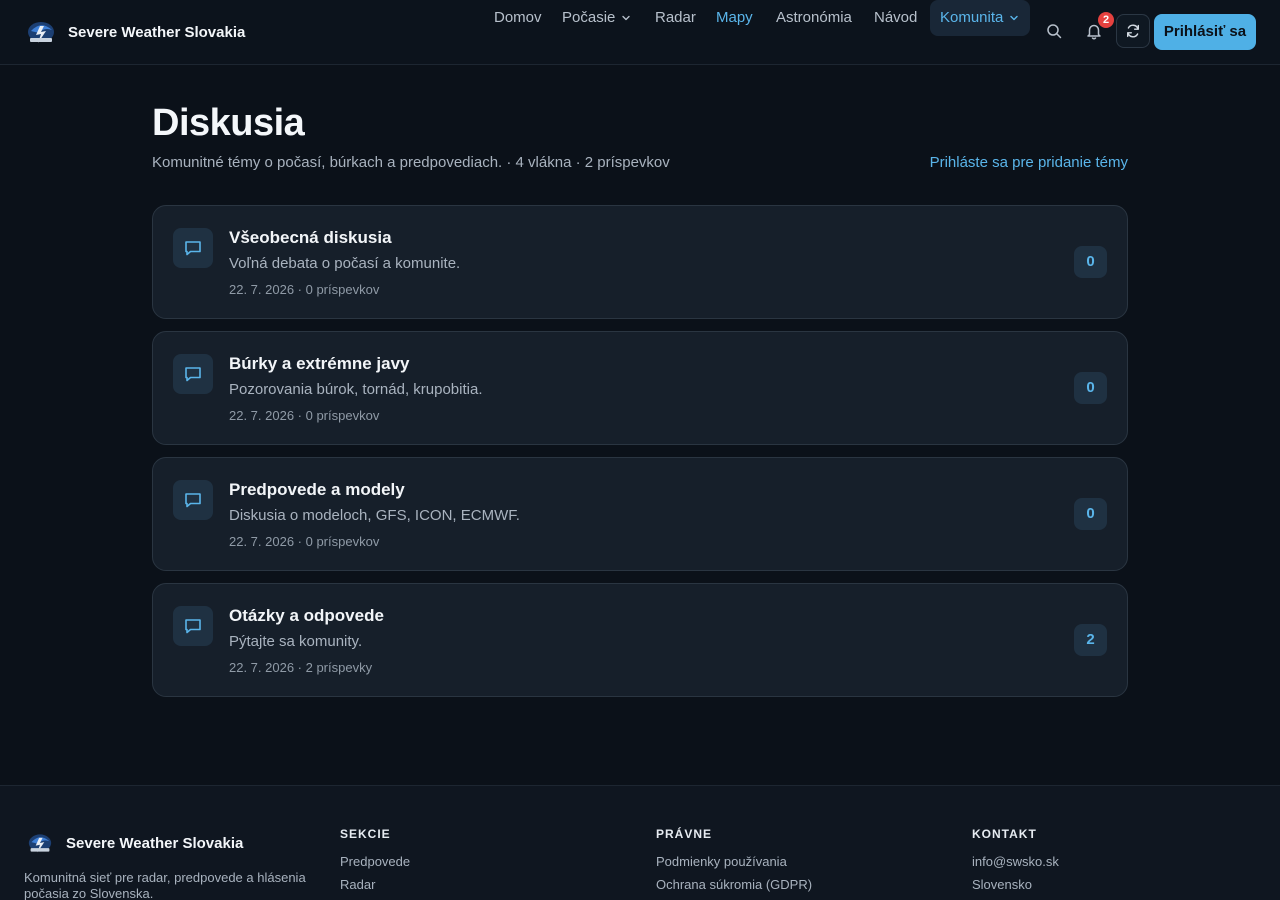  I want to click on footer-sections-column: SEKCIE Predpovede Radar, so click(375, 863).